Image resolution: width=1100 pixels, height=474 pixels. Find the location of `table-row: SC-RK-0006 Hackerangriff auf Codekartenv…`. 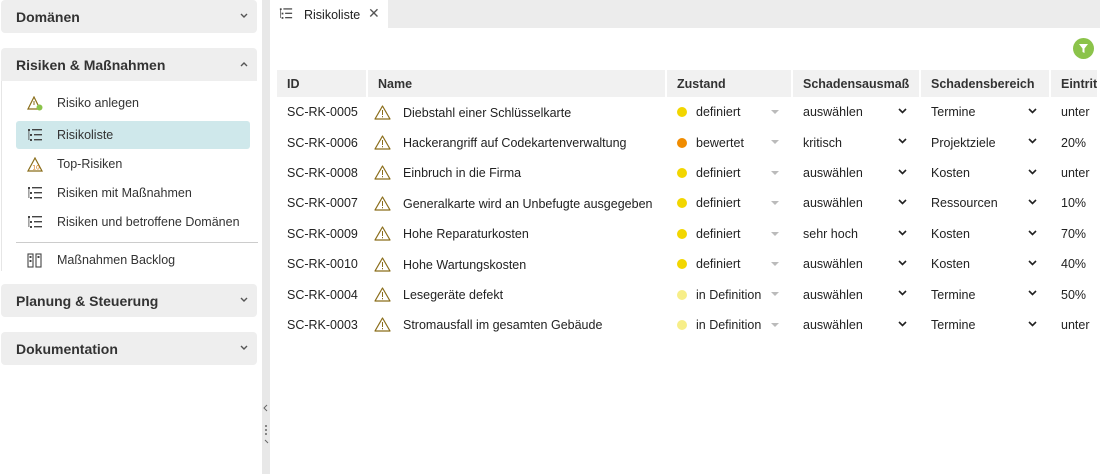

table-row: SC-RK-0006 Hackerangriff auf Codekartenv… is located at coordinates (688, 142).